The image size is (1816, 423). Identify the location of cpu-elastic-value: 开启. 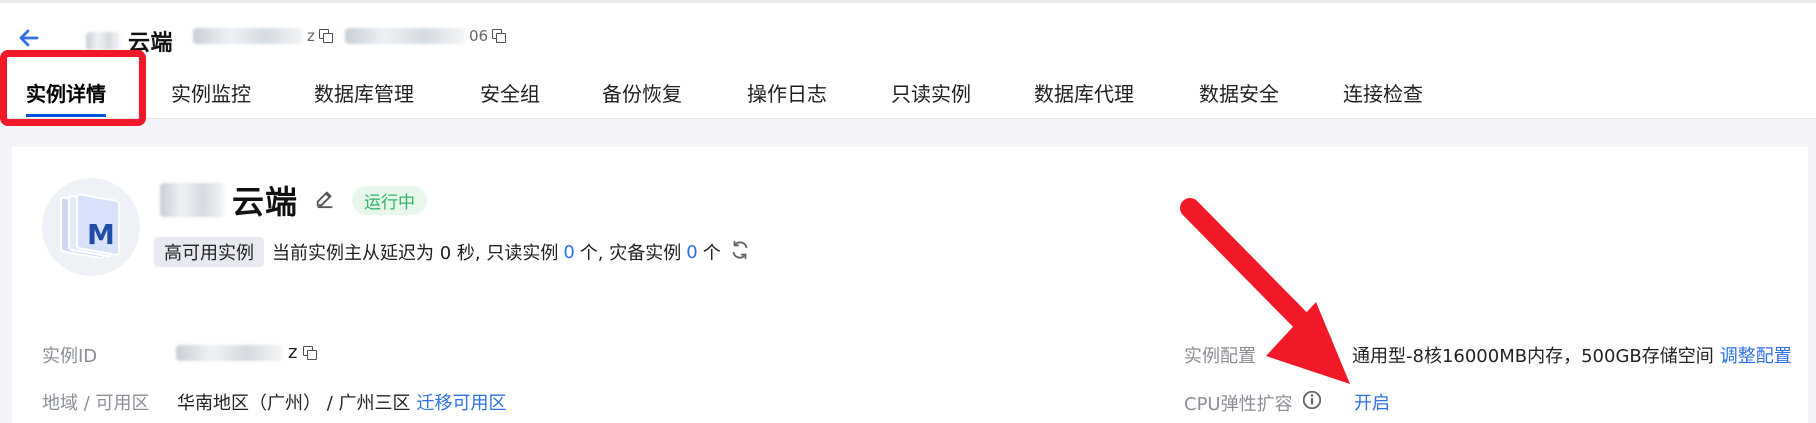
(1372, 402).